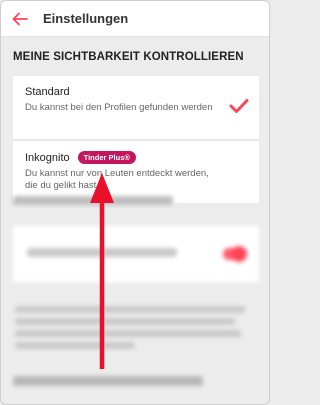 Image resolution: width=320 pixels, height=405 pixels. Describe the element at coordinates (135, 19) in the screenshot. I see `top-bar: Einstellungen` at that location.